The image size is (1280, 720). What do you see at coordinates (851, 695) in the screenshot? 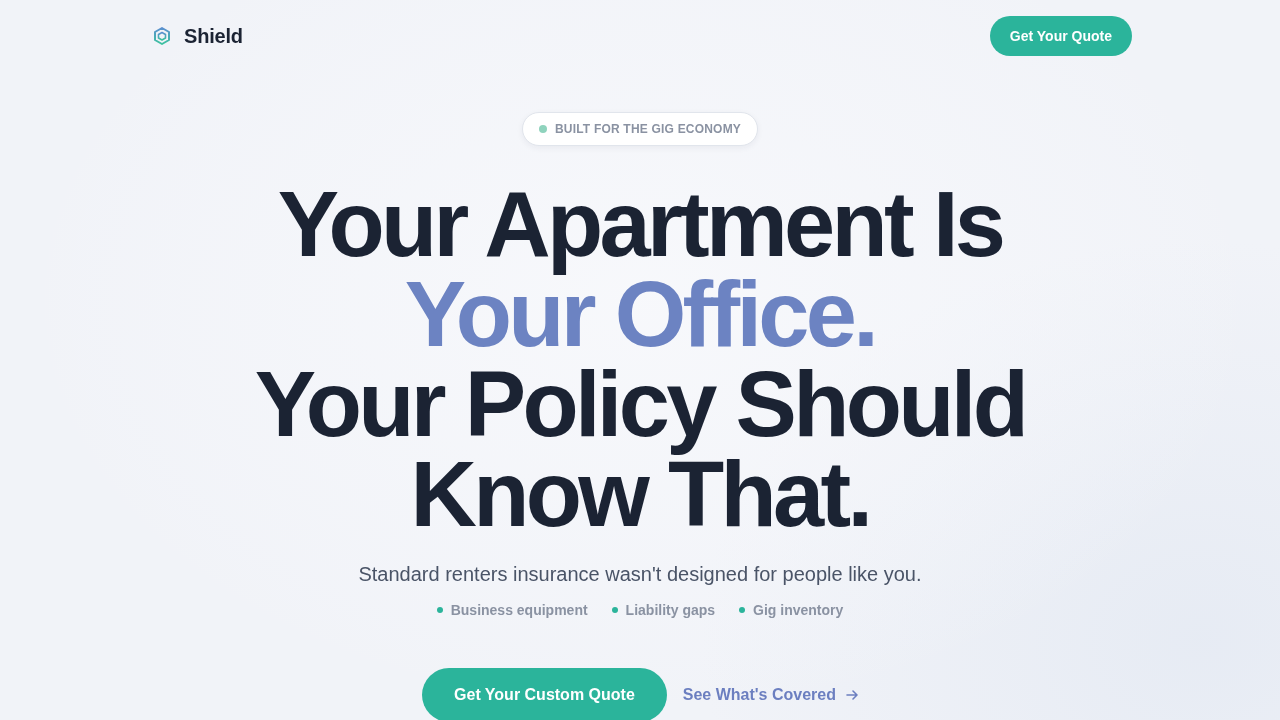
I see `arrow-right-icon` at bounding box center [851, 695].